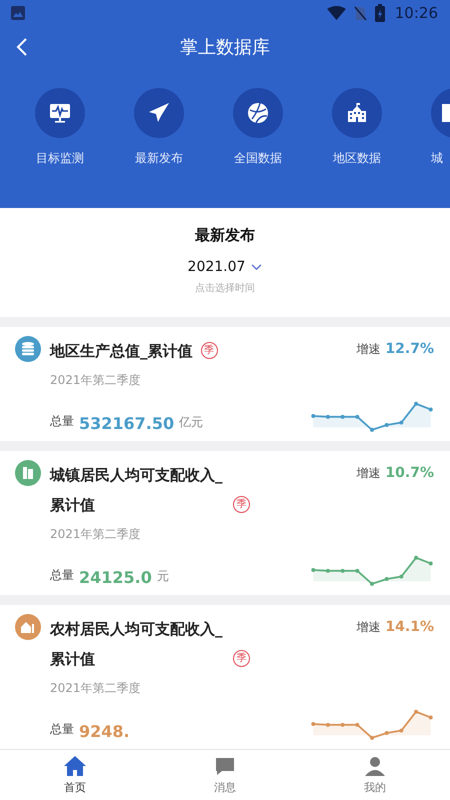 The image size is (450, 800). Describe the element at coordinates (437, 158) in the screenshot. I see `shortcut-label: 城` at that location.